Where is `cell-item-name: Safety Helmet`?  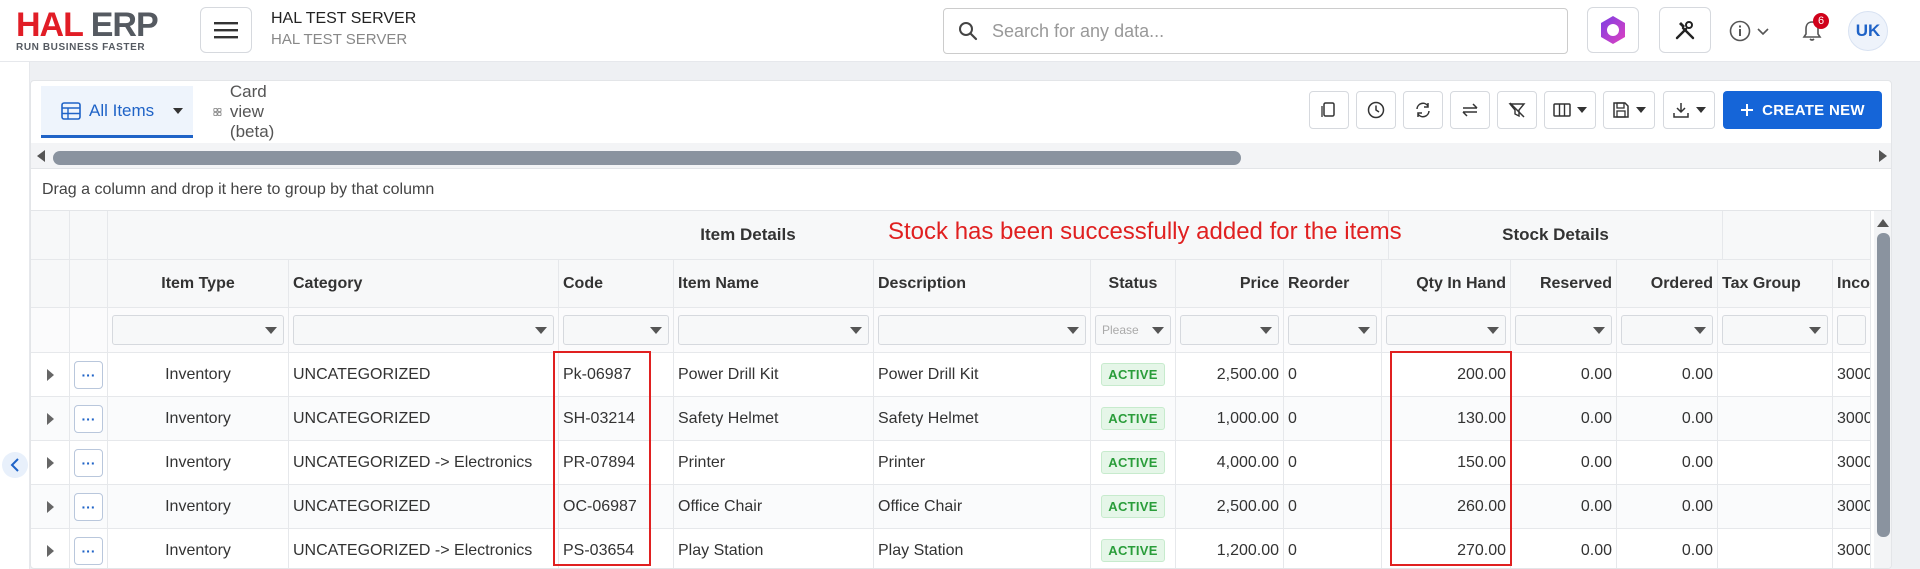 cell-item-name: Safety Helmet is located at coordinates (774, 418).